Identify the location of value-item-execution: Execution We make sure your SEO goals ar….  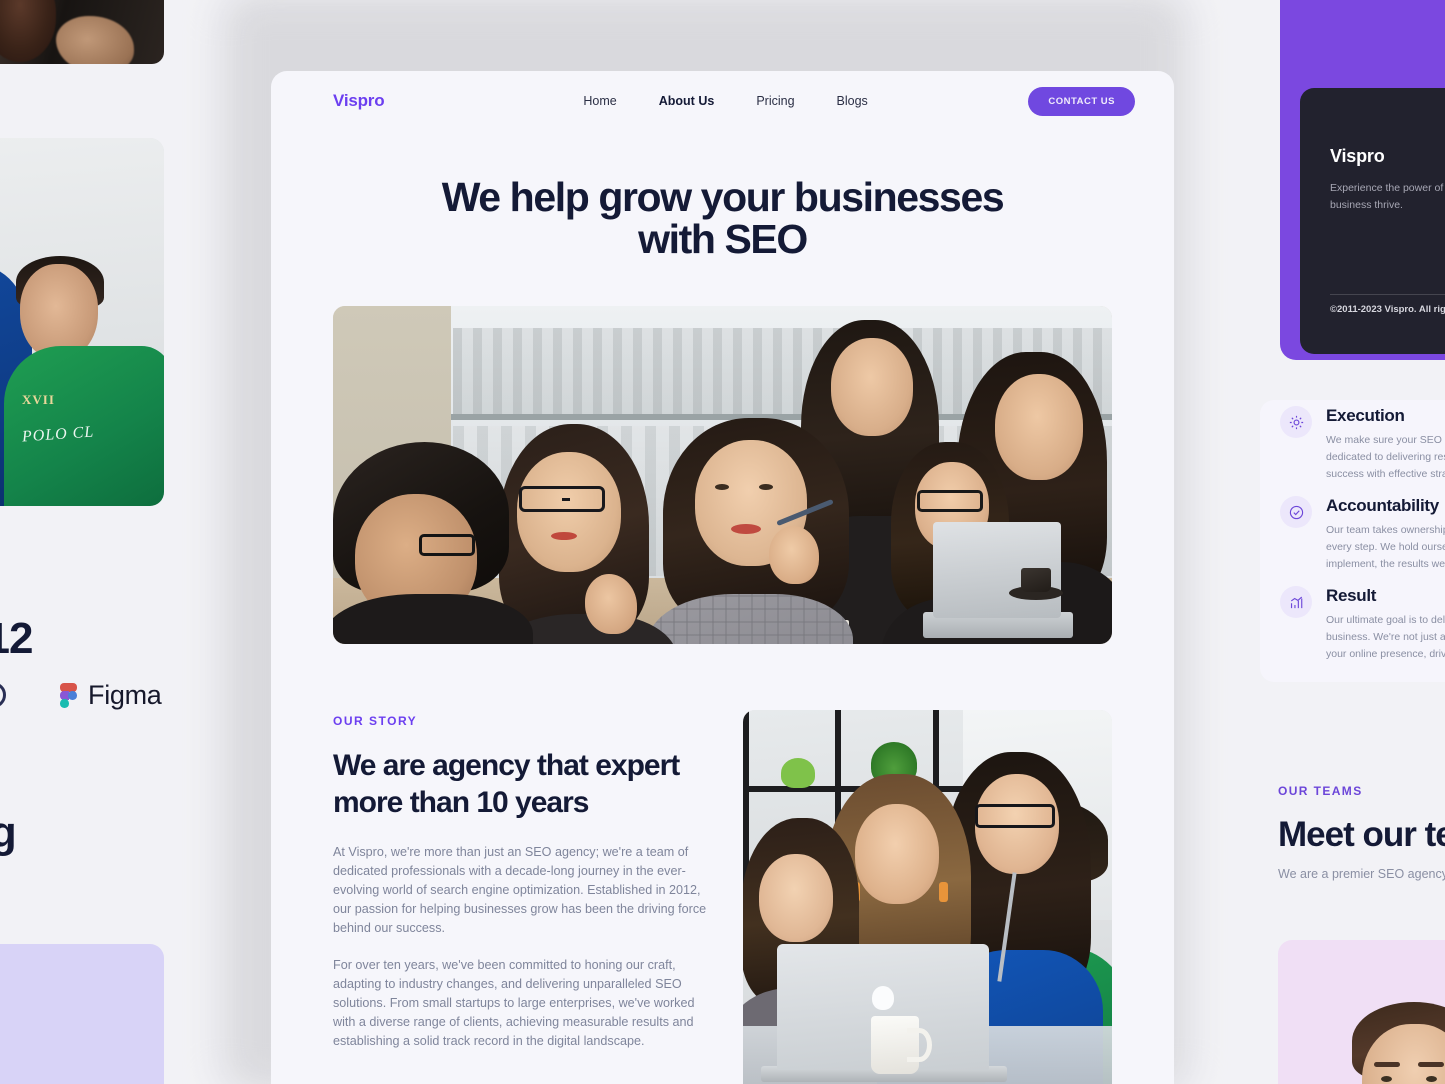
(1362, 444).